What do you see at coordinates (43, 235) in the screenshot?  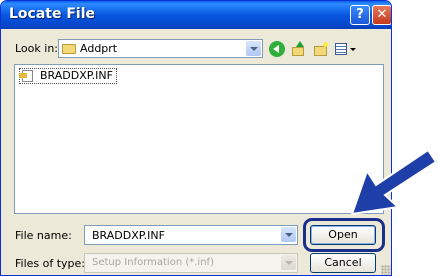 I see `file-name-label: File name:` at bounding box center [43, 235].